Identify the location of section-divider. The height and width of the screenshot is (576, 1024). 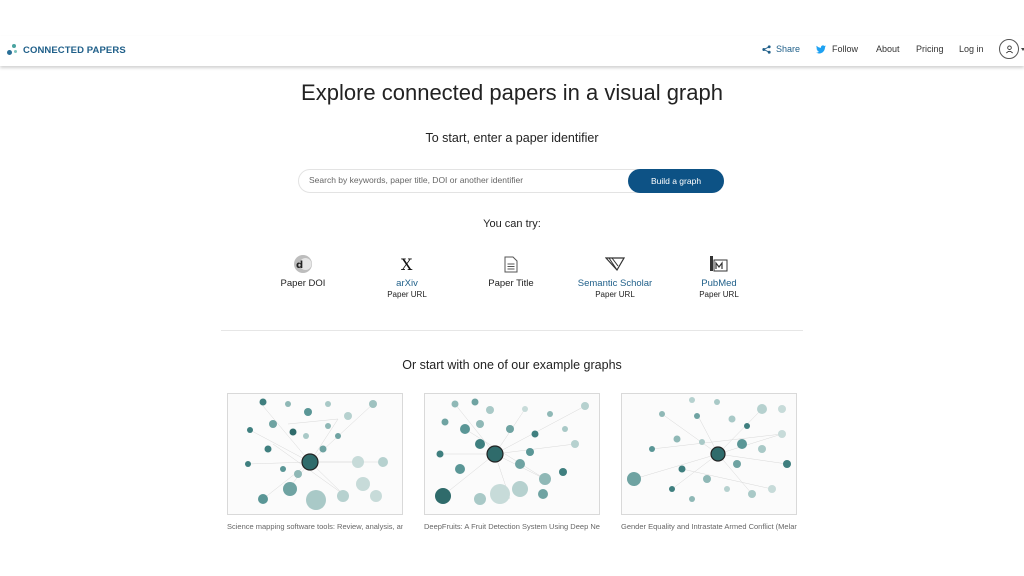
(512, 330).